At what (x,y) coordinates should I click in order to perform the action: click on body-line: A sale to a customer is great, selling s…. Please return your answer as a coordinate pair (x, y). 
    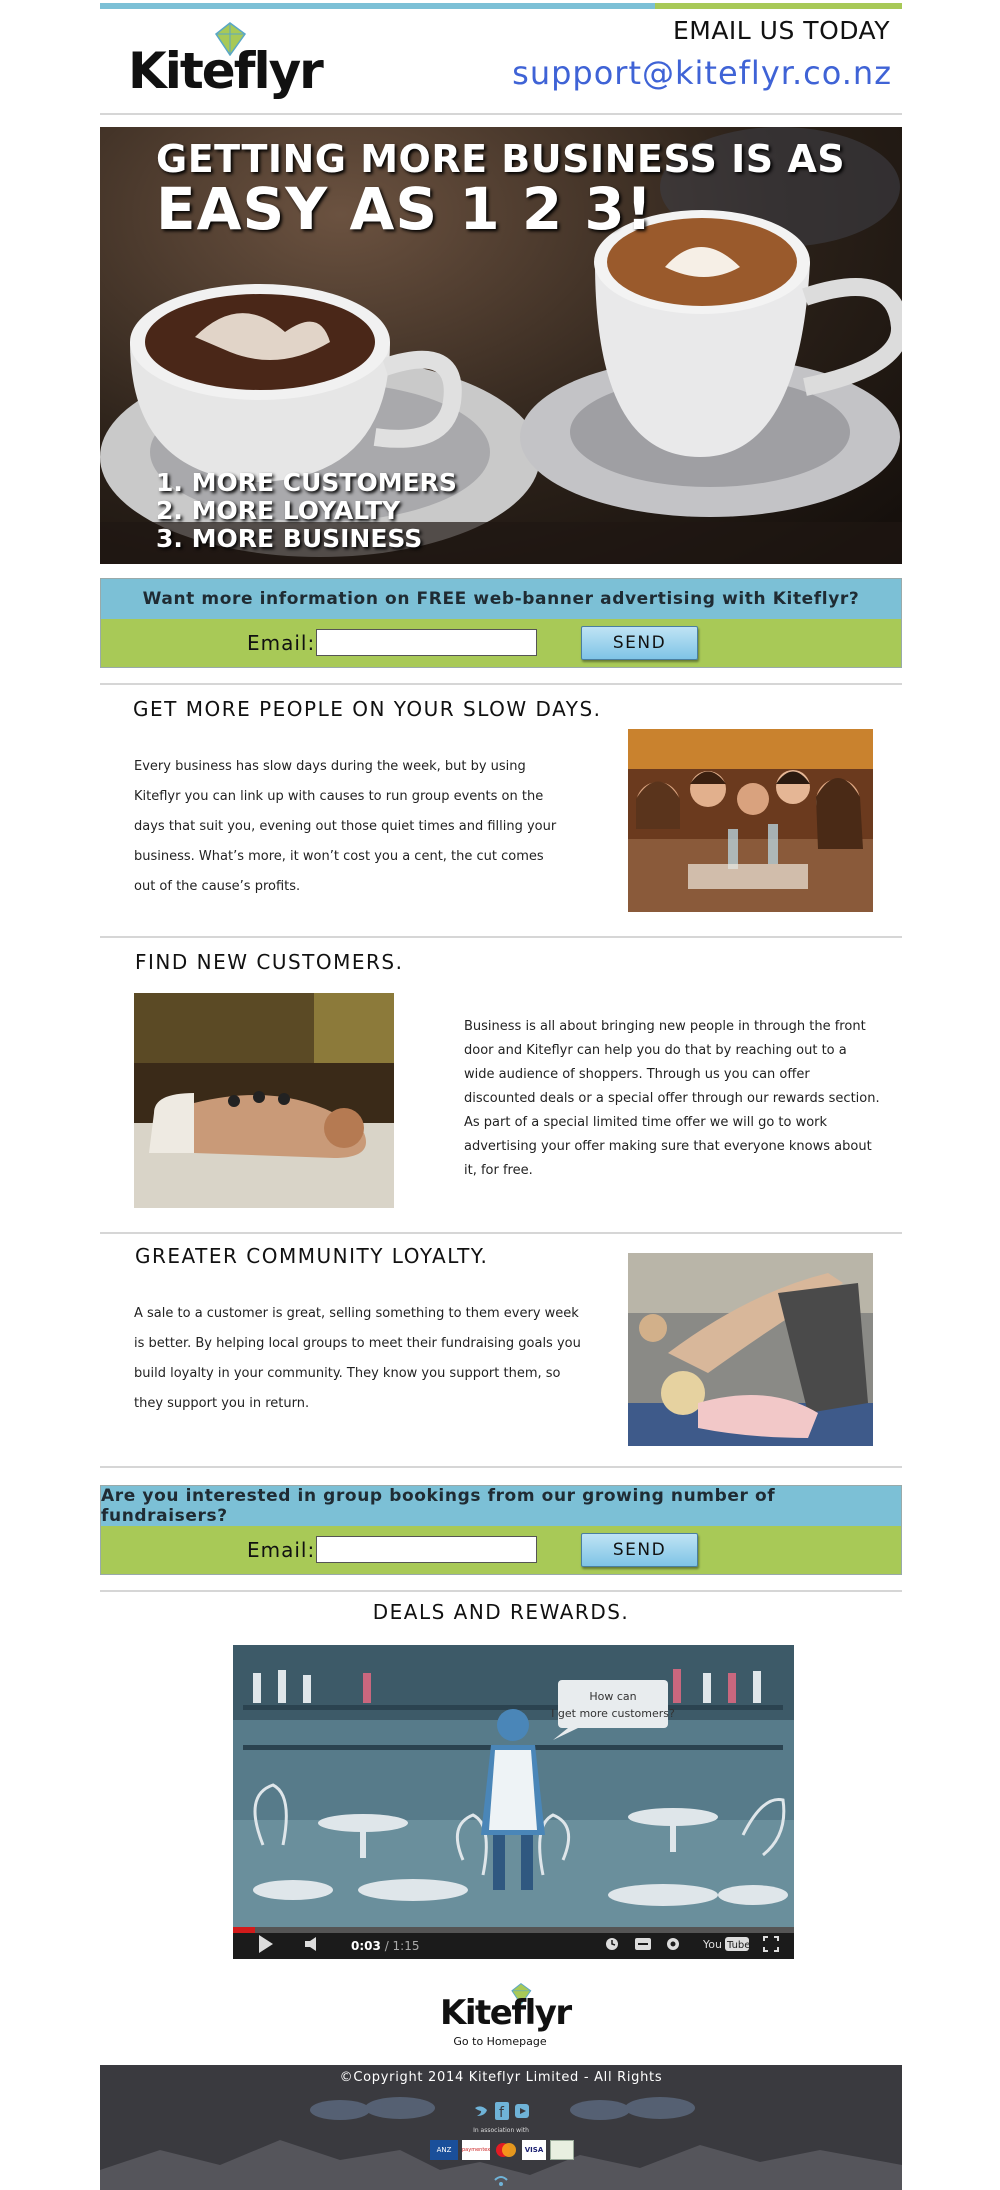
    Looking at the image, I should click on (356, 1313).